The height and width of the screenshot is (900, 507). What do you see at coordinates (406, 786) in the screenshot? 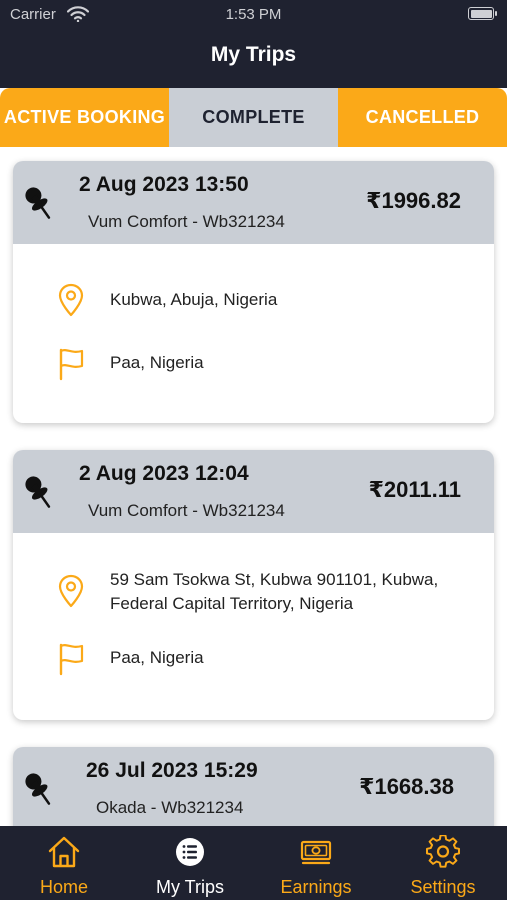
I see `trip-price: ₹1668.38` at bounding box center [406, 786].